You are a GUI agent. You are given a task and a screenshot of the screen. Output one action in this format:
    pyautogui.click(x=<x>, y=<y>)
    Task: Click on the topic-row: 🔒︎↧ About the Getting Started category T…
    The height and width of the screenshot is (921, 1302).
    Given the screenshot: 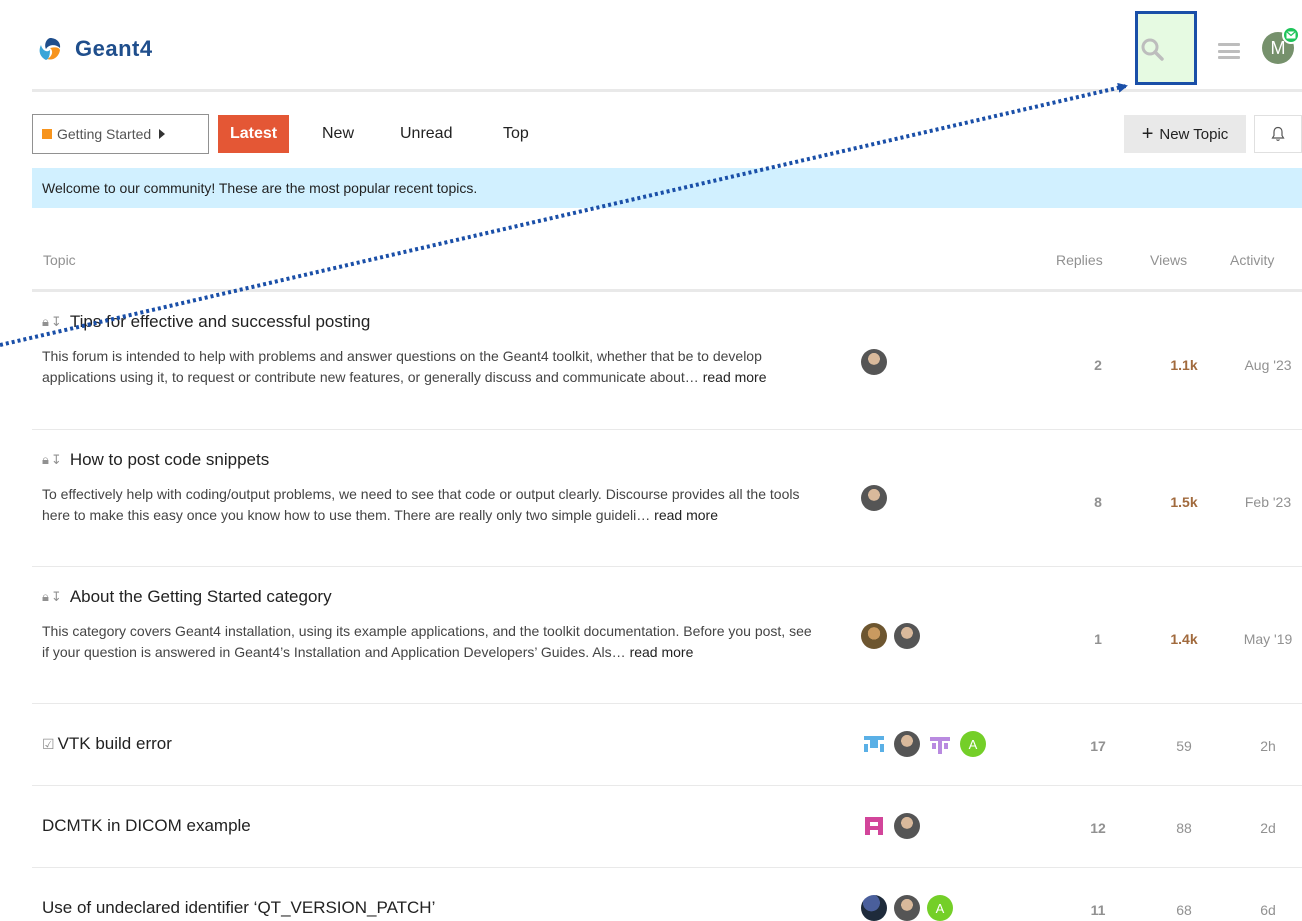 What is the action you would take?
    pyautogui.click(x=667, y=635)
    